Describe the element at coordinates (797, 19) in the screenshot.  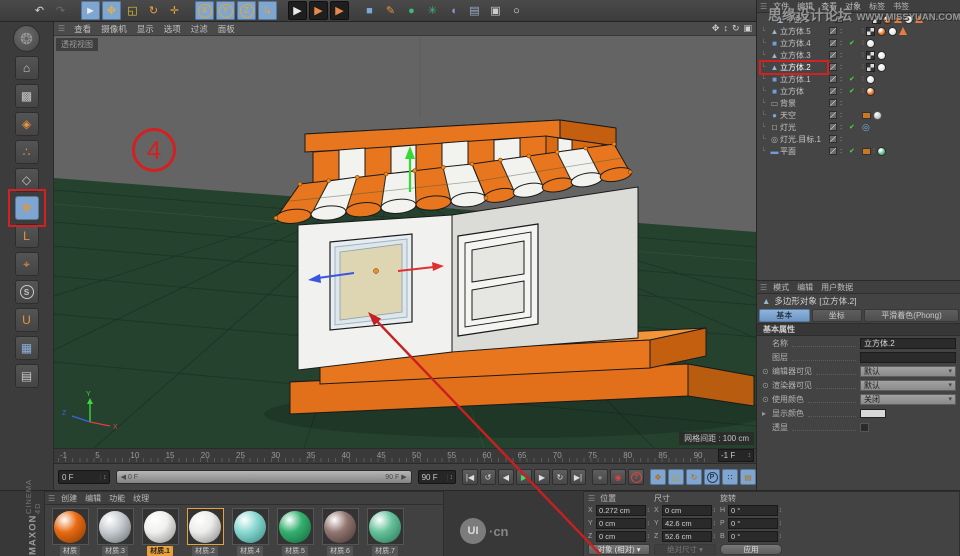
I see `object-name: 平面.1` at that location.